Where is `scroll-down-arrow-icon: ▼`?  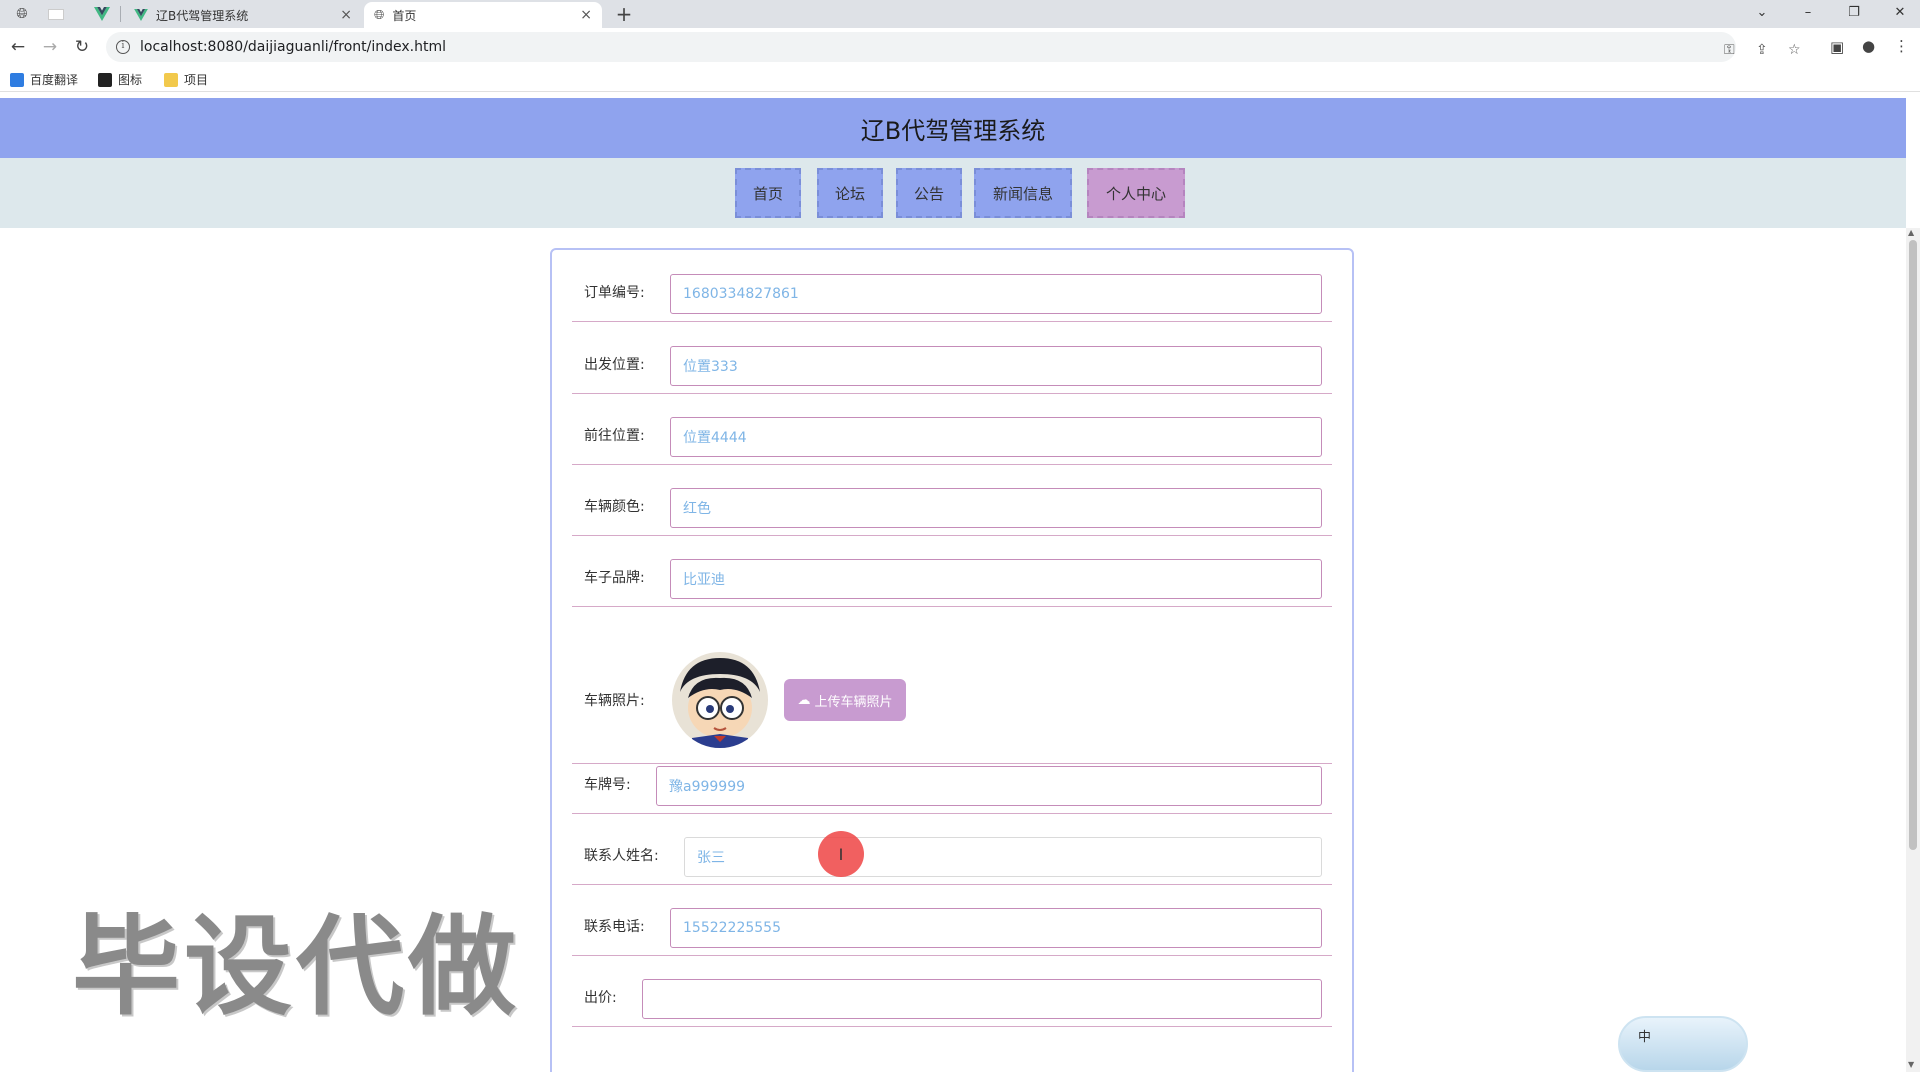
scroll-down-arrow-icon: ▼ is located at coordinates (1911, 1064).